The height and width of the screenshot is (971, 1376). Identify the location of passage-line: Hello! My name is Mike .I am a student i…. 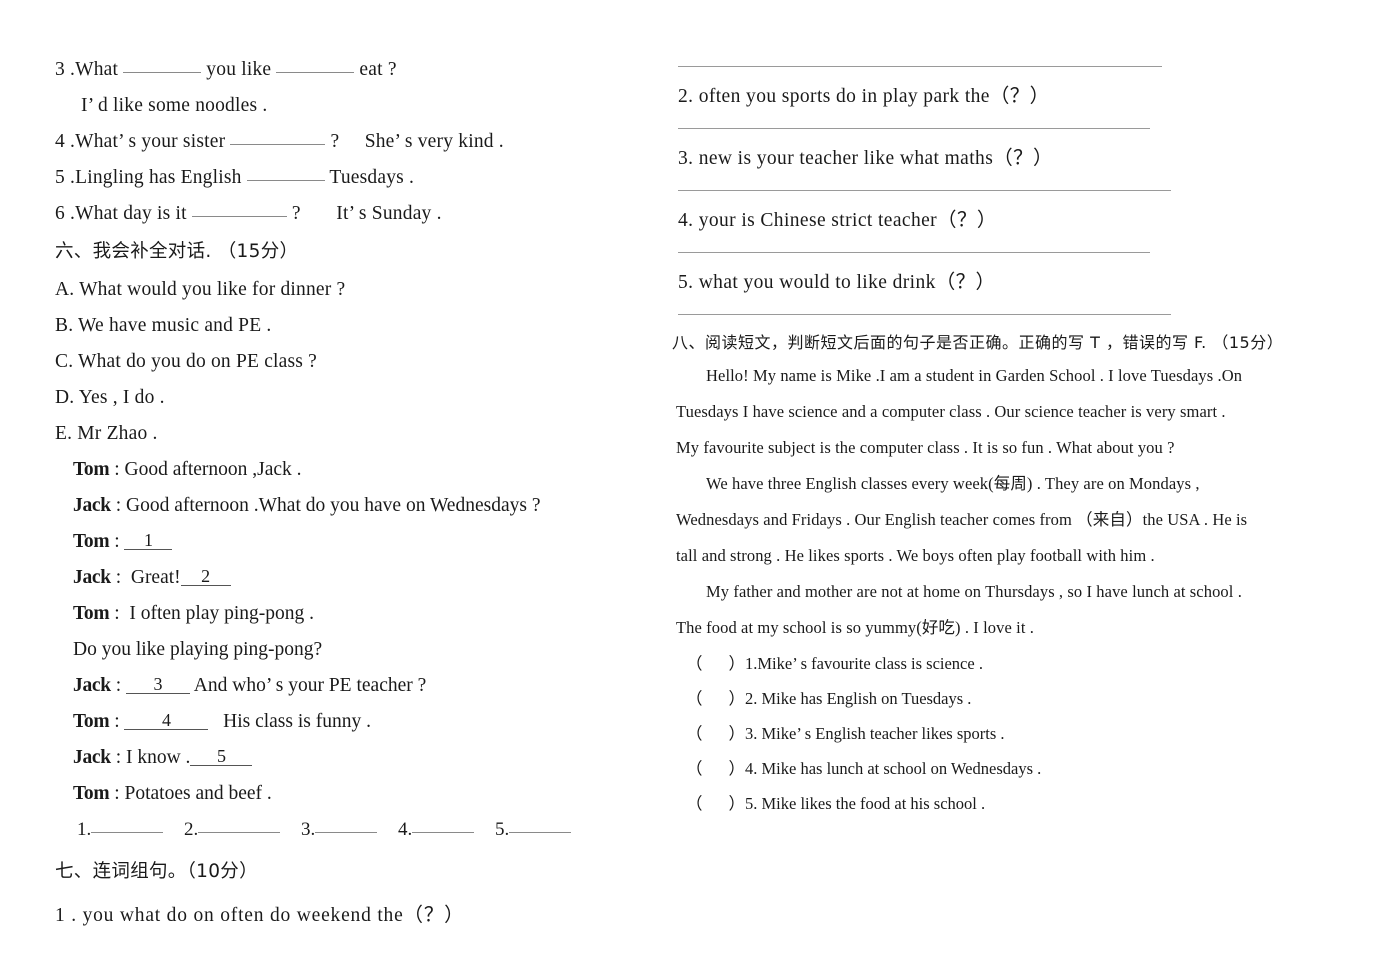
(974, 375).